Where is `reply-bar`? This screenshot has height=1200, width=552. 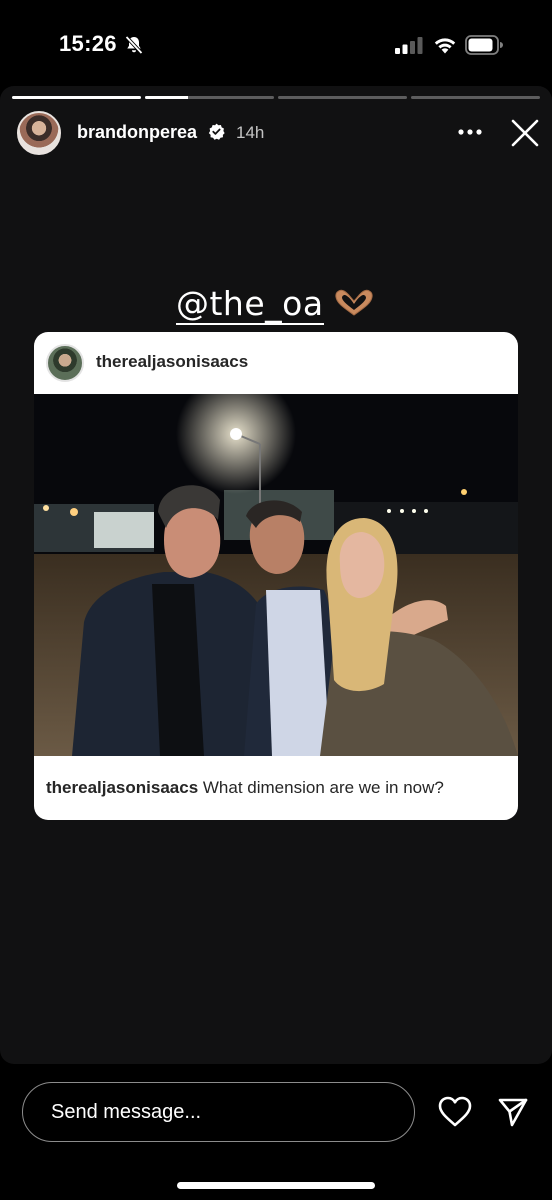 reply-bar is located at coordinates (276, 1132).